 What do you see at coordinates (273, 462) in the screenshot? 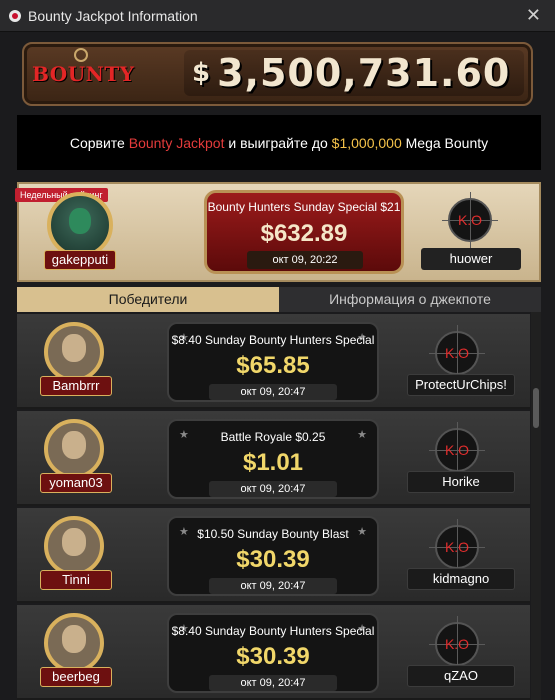
I see `prize-amount: $1.01` at bounding box center [273, 462].